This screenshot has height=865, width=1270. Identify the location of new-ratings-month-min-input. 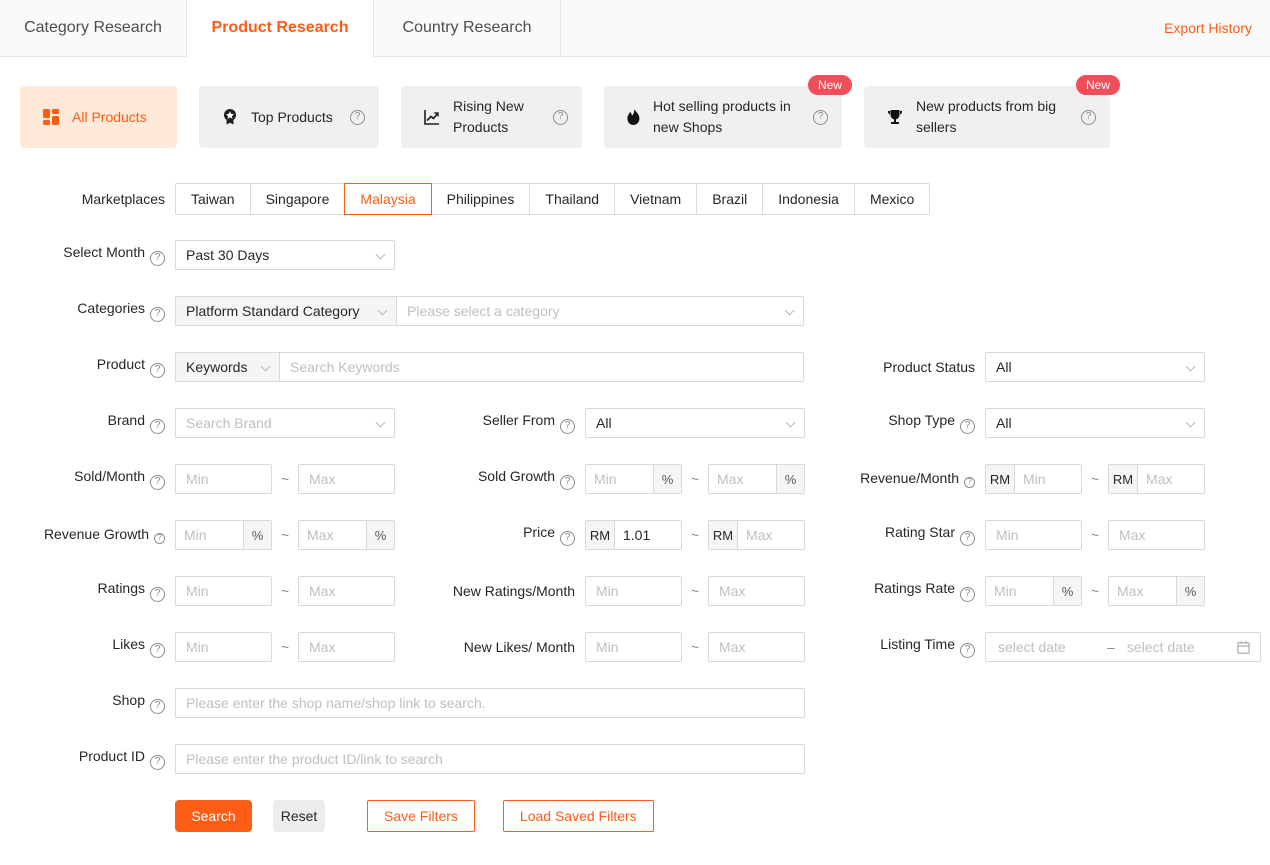
(633, 591).